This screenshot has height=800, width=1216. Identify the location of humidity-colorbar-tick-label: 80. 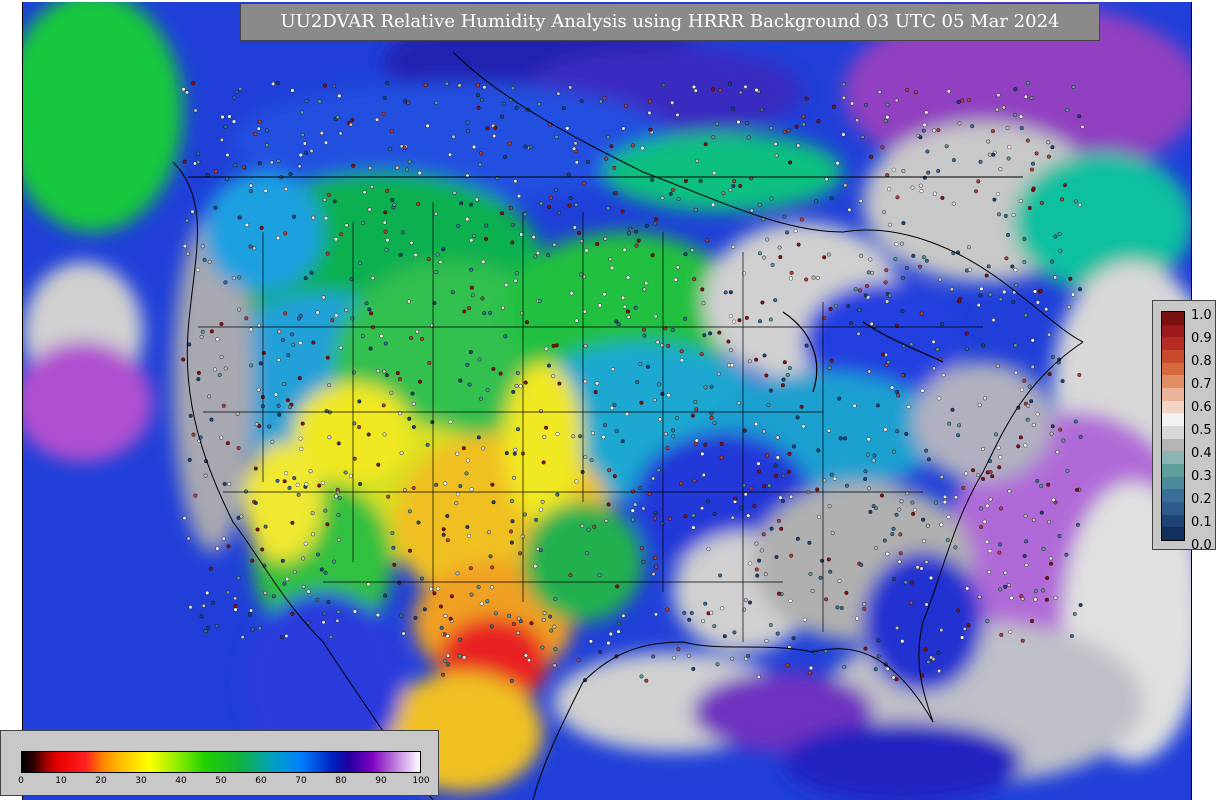
(341, 781).